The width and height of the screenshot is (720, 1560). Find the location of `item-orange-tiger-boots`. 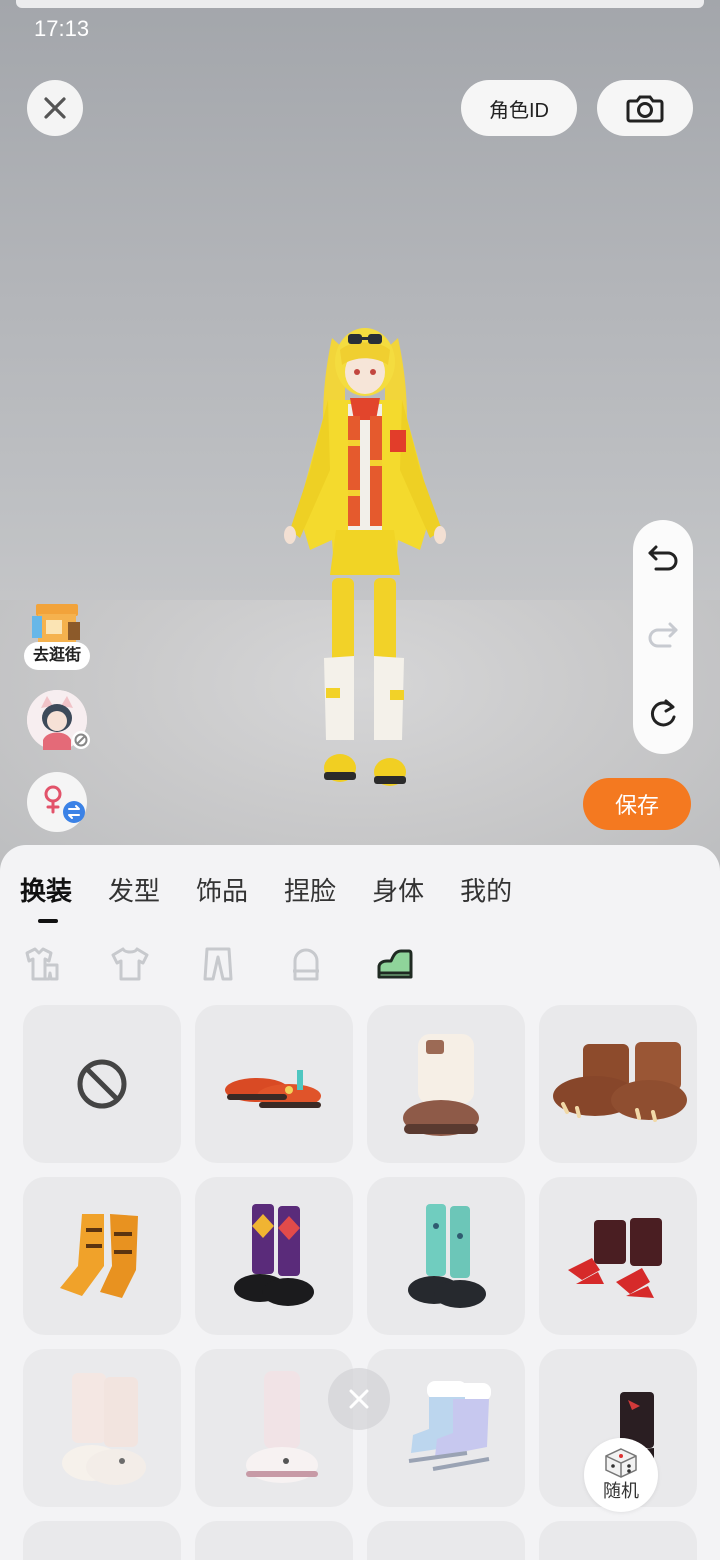

item-orange-tiger-boots is located at coordinates (102, 1256).